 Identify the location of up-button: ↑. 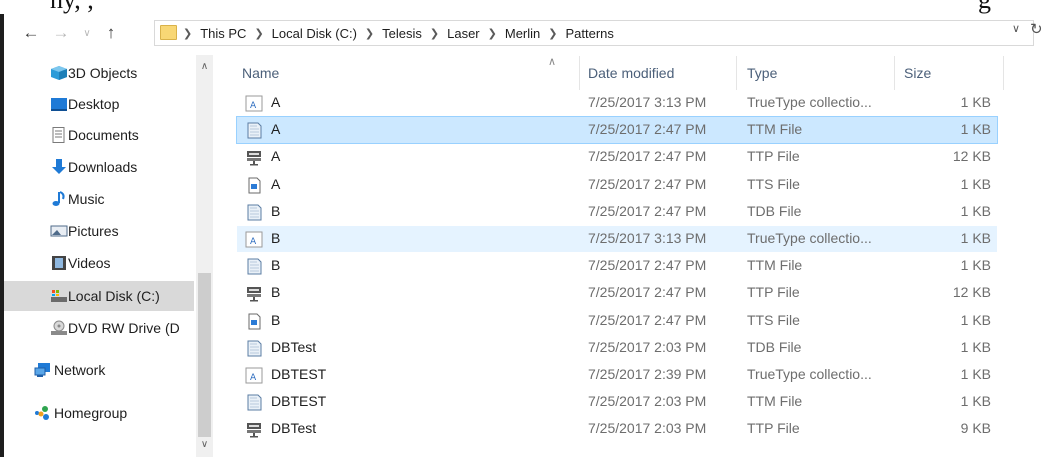
(111, 33).